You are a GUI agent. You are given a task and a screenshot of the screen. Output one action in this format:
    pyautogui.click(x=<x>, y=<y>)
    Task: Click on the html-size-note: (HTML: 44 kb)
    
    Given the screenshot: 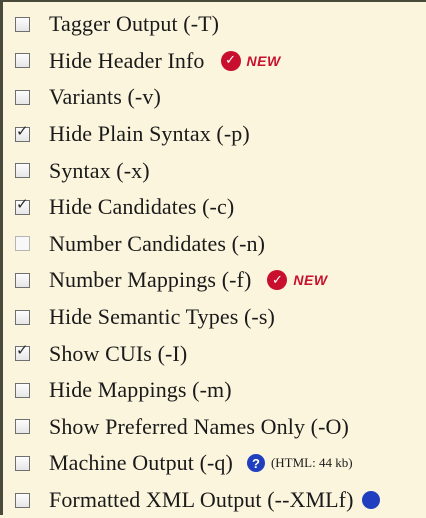 What is the action you would take?
    pyautogui.click(x=311, y=463)
    